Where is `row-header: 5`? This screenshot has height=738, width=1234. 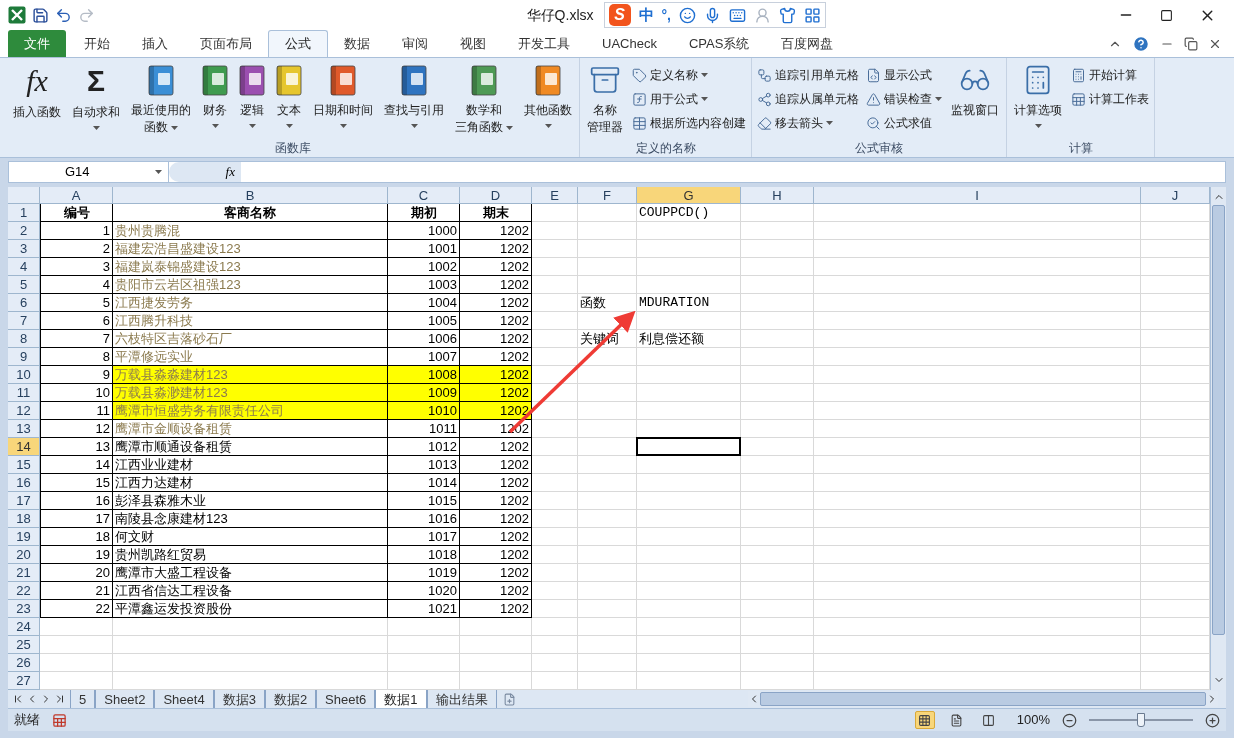
row-header: 5 is located at coordinates (24, 285).